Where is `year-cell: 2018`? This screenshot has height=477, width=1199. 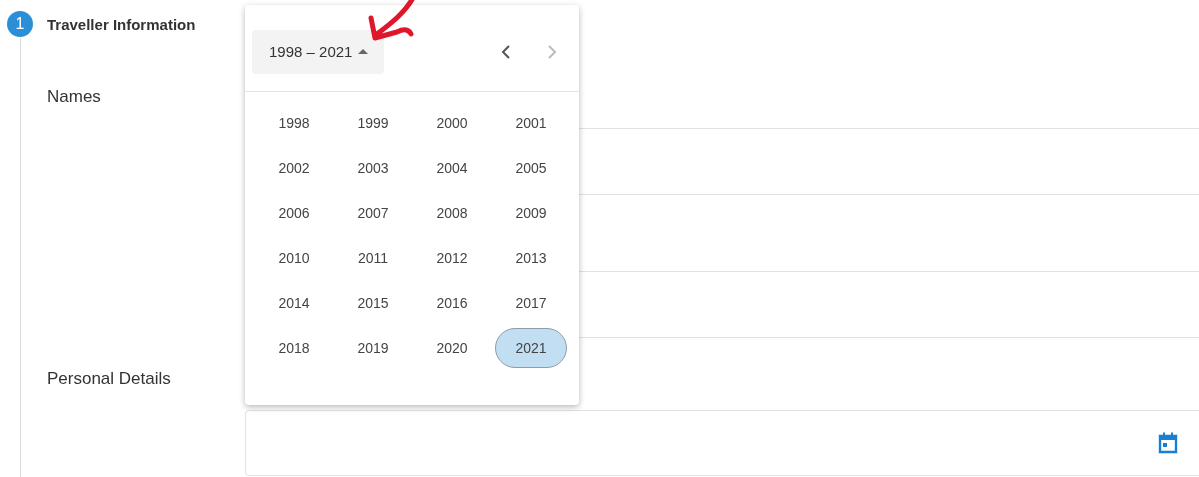 year-cell: 2018 is located at coordinates (294, 348).